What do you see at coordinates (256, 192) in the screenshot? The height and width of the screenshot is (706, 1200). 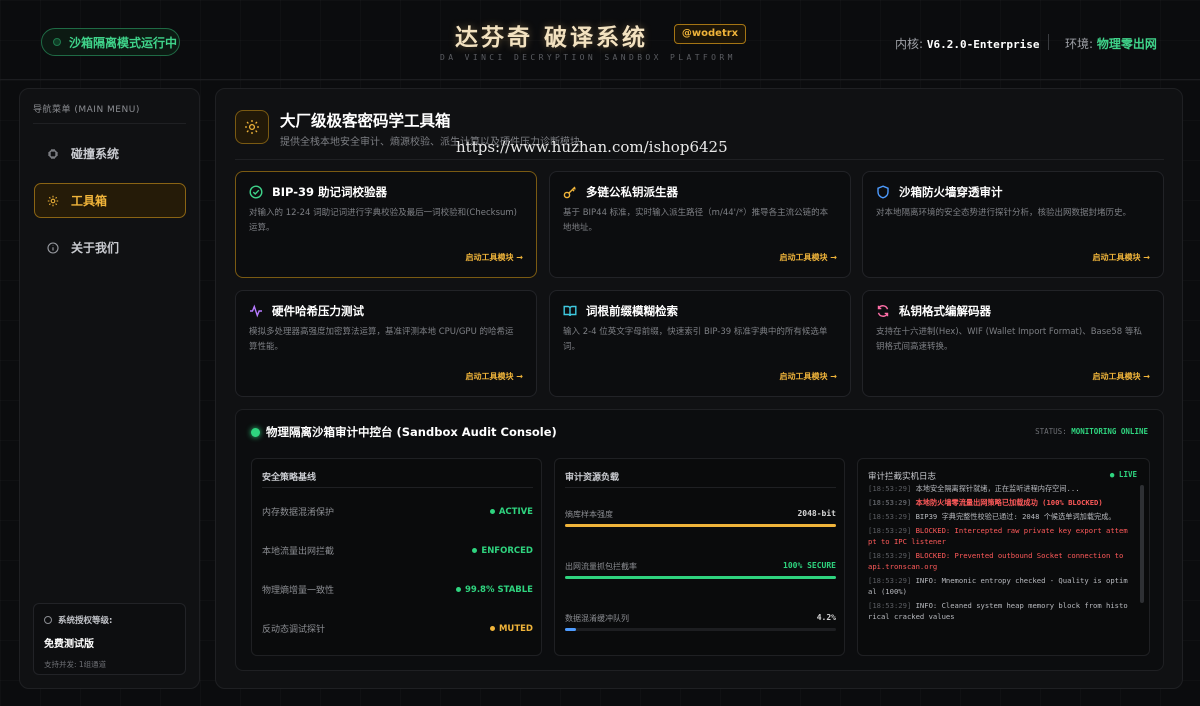 I see `check-circle-icon` at bounding box center [256, 192].